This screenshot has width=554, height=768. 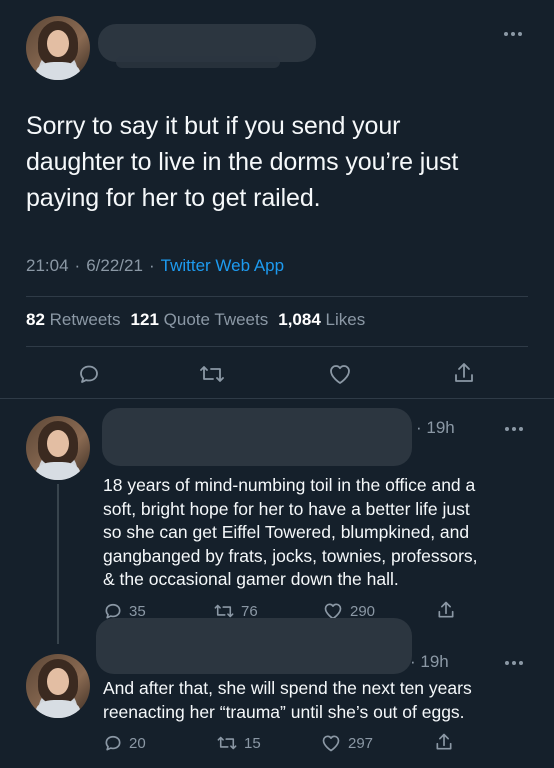 I want to click on retweet-count: 15, so click(x=252, y=743).